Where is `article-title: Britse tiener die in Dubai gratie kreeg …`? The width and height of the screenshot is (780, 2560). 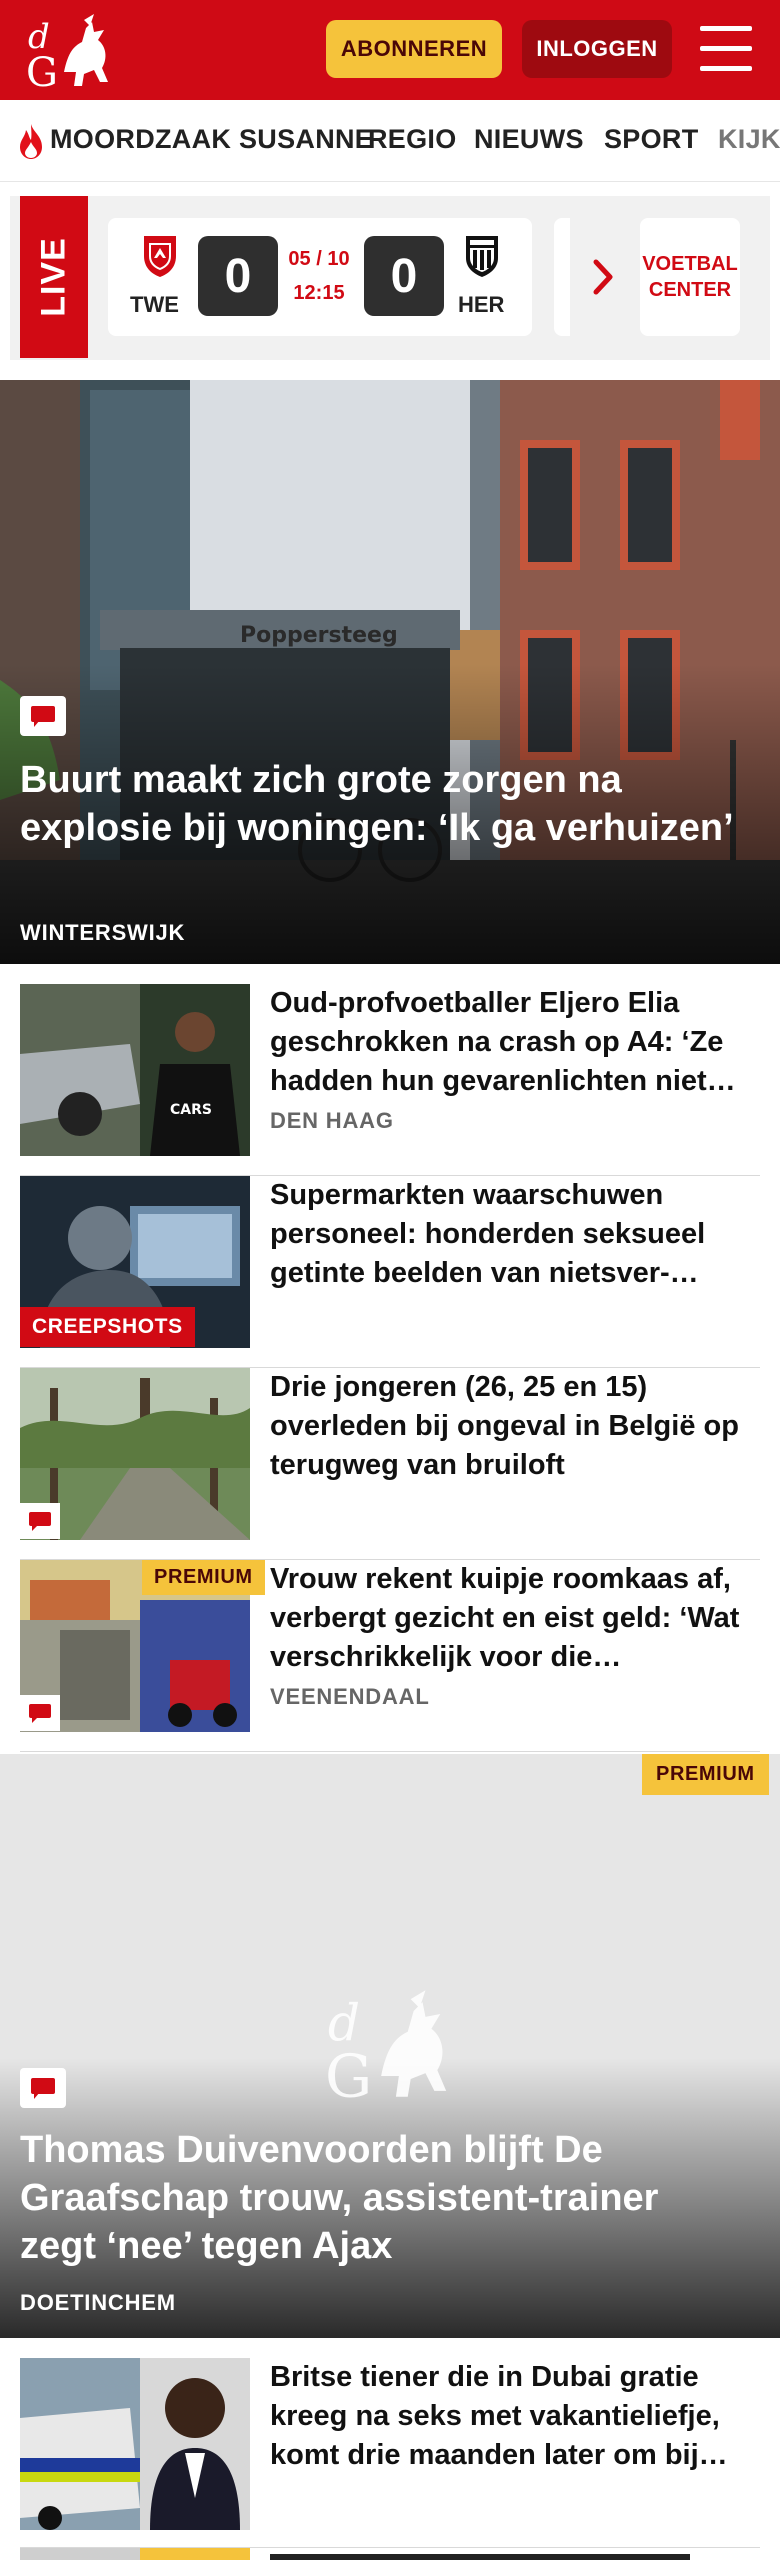 article-title: Britse tiener die in Dubai gratie kreeg … is located at coordinates (515, 2416).